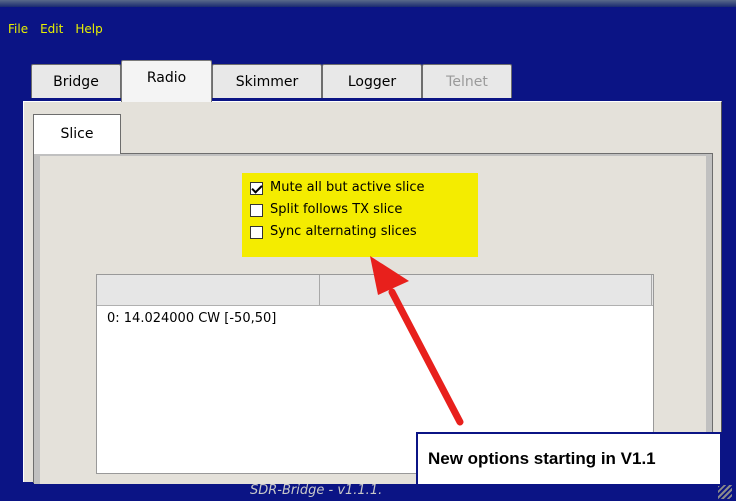  I want to click on list-item: 0: 14.024000 CW [-50,50], so click(191, 318).